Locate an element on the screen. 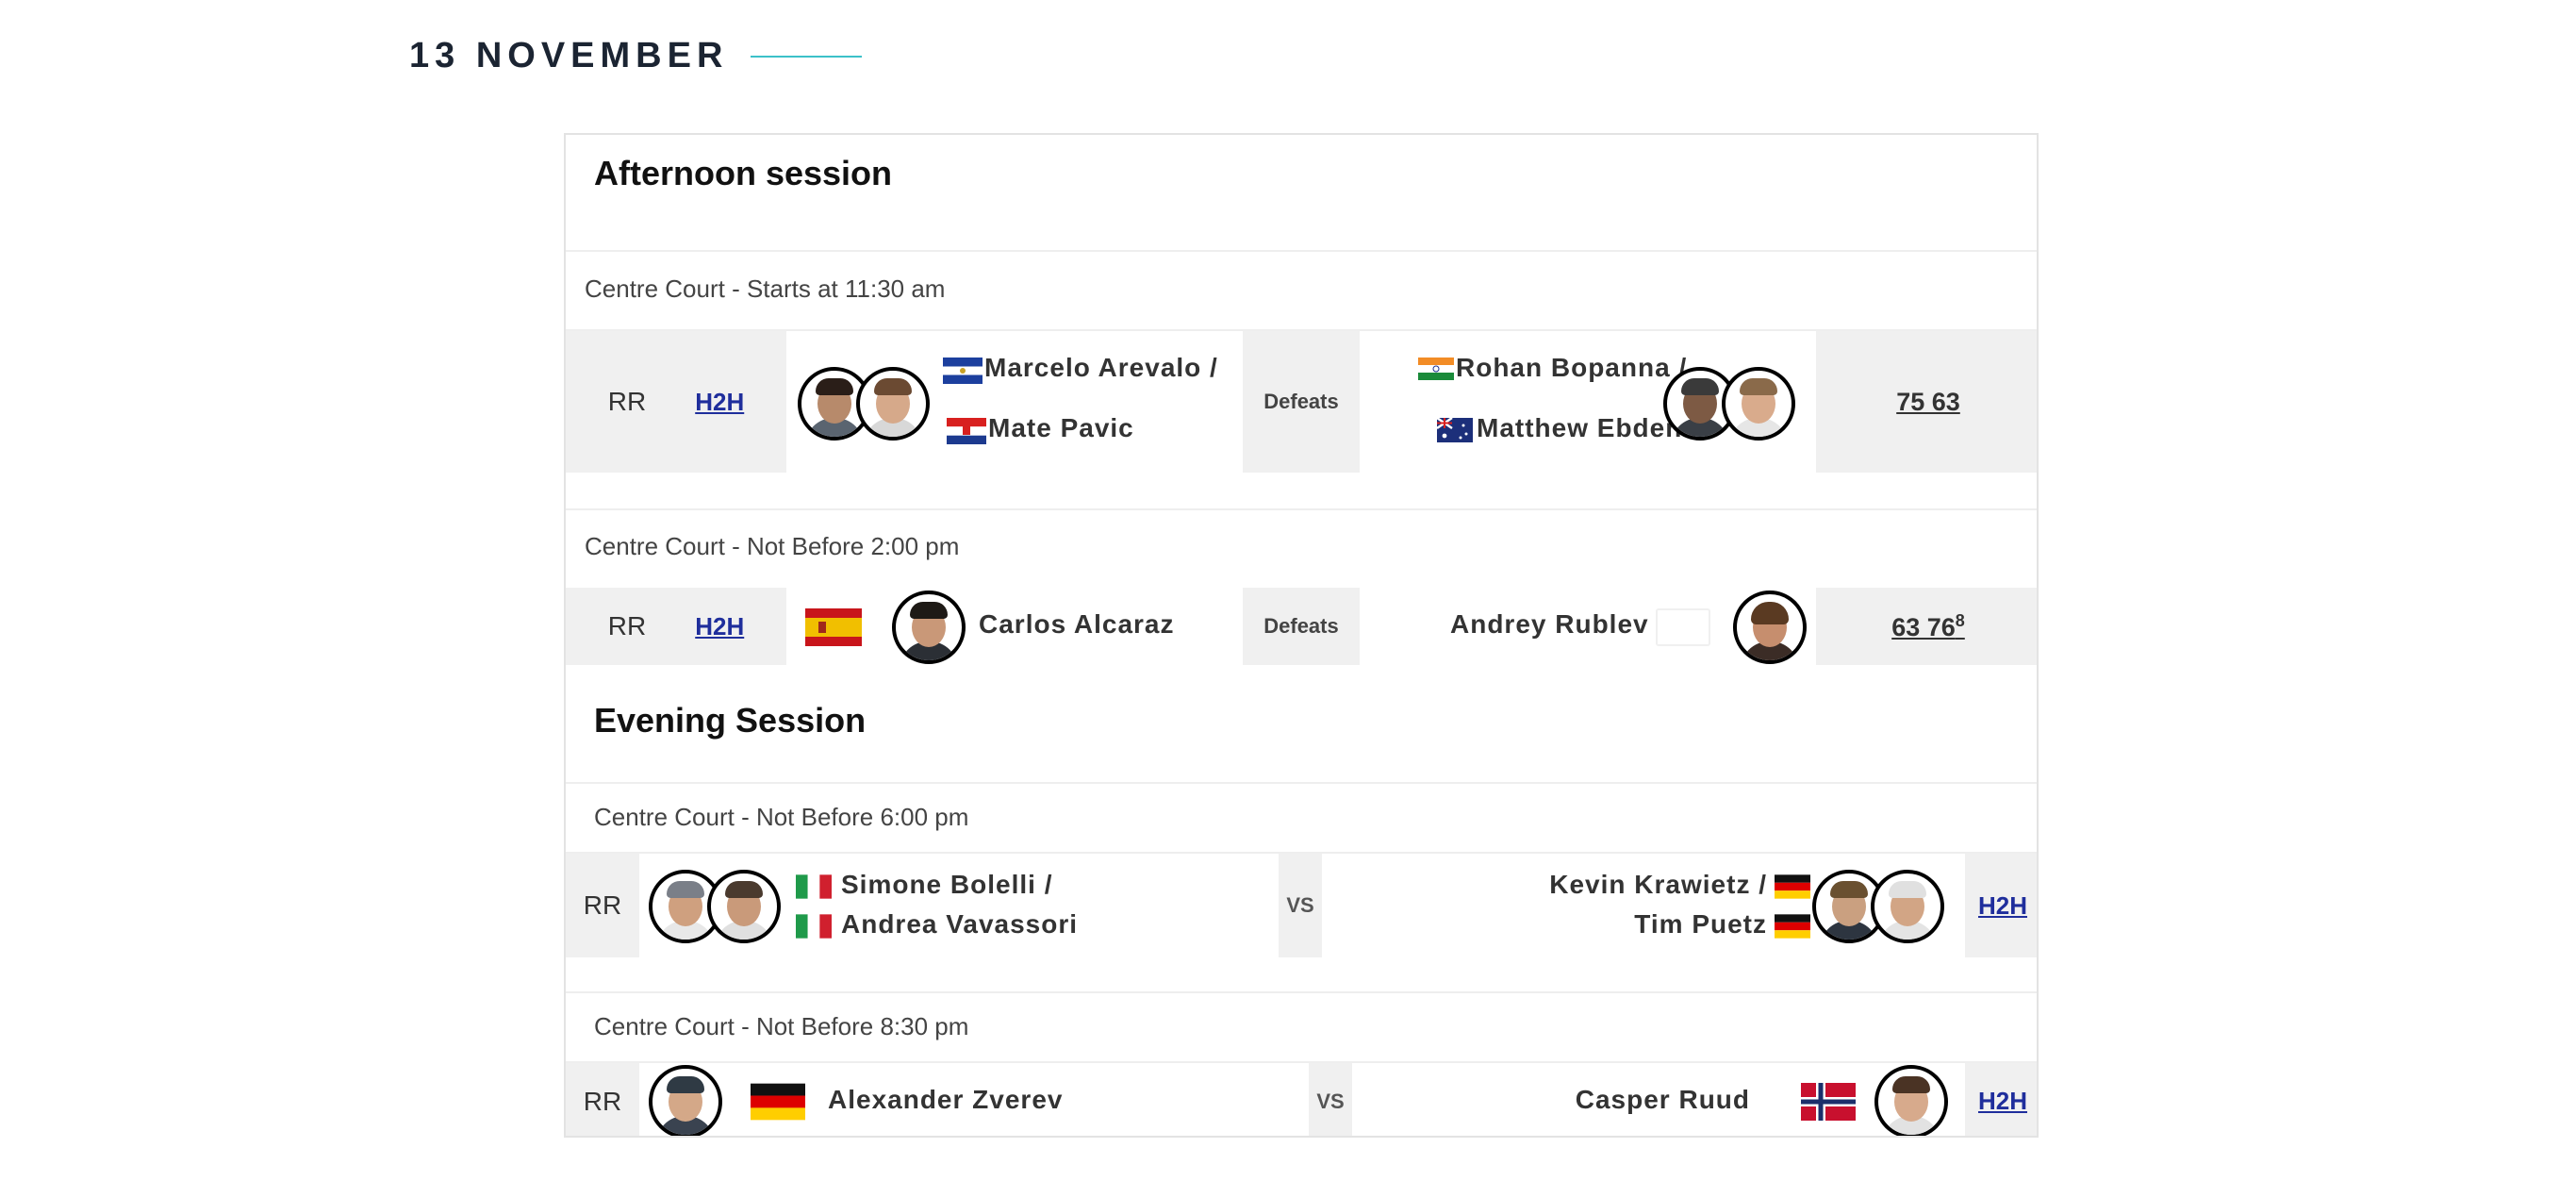 The image size is (2576, 1181). player-name-alcaraz: Carlos Alcaraz is located at coordinates (1077, 624).